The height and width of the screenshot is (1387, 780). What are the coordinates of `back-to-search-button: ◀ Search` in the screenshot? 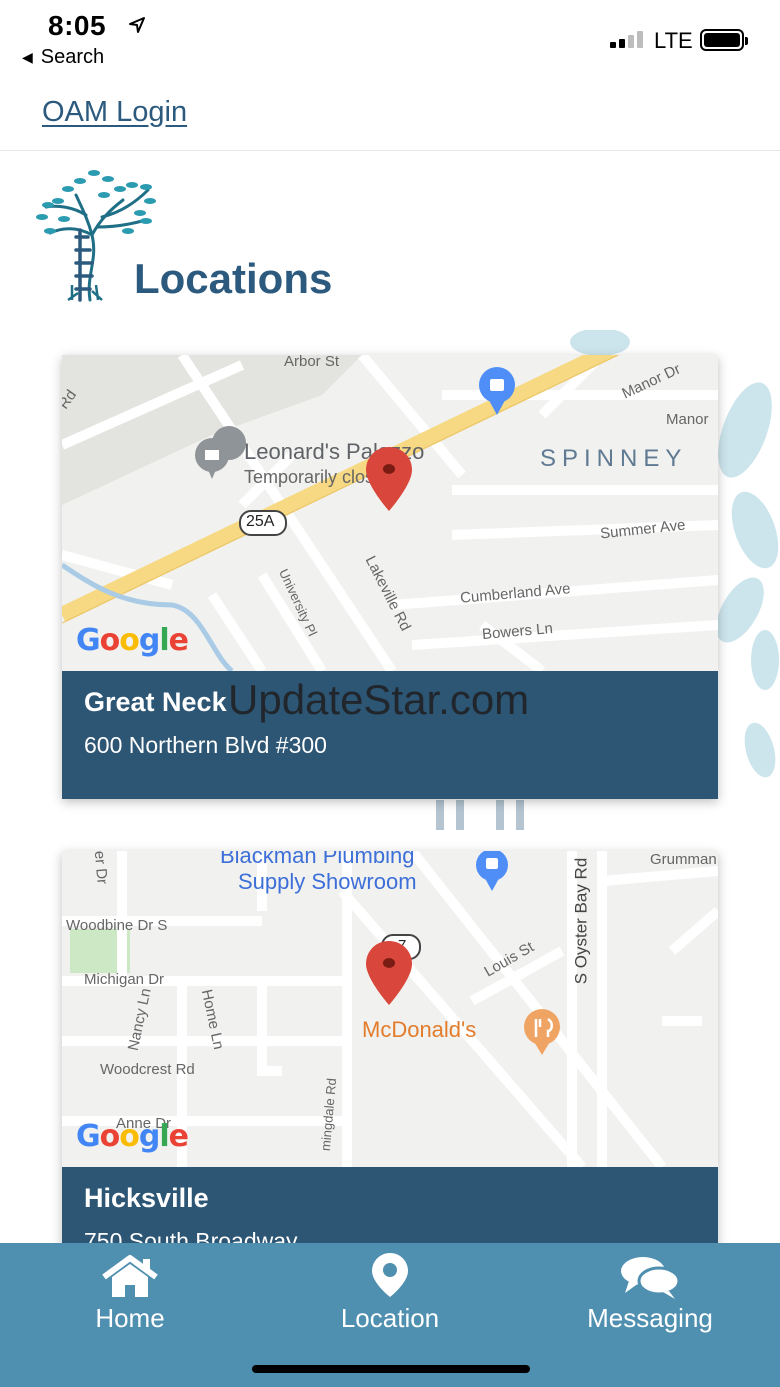 It's located at (63, 57).